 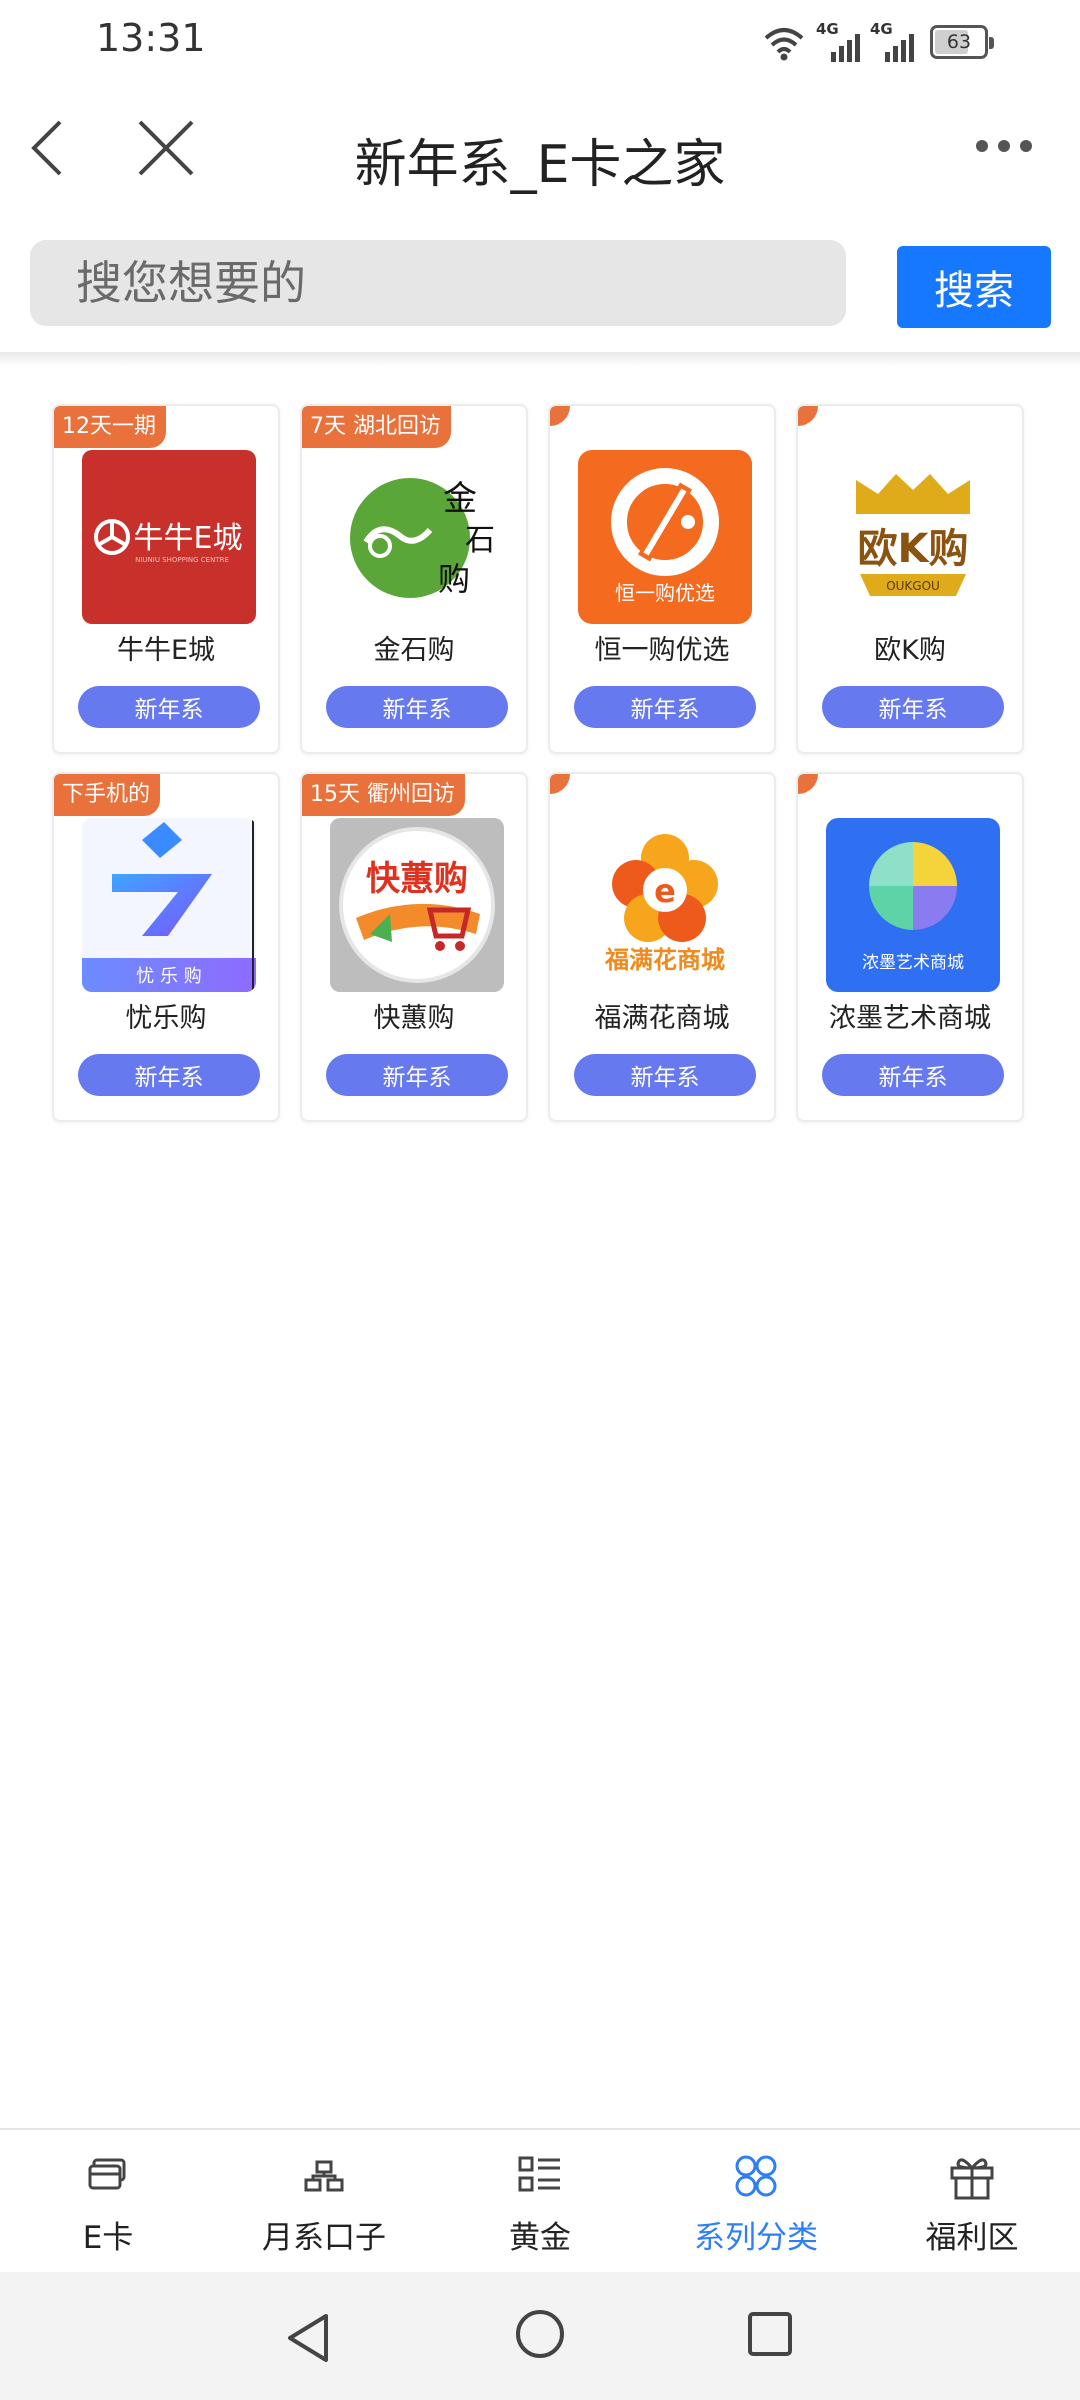 What do you see at coordinates (913, 549) in the screenshot?
I see `svg-text: 欧K购` at bounding box center [913, 549].